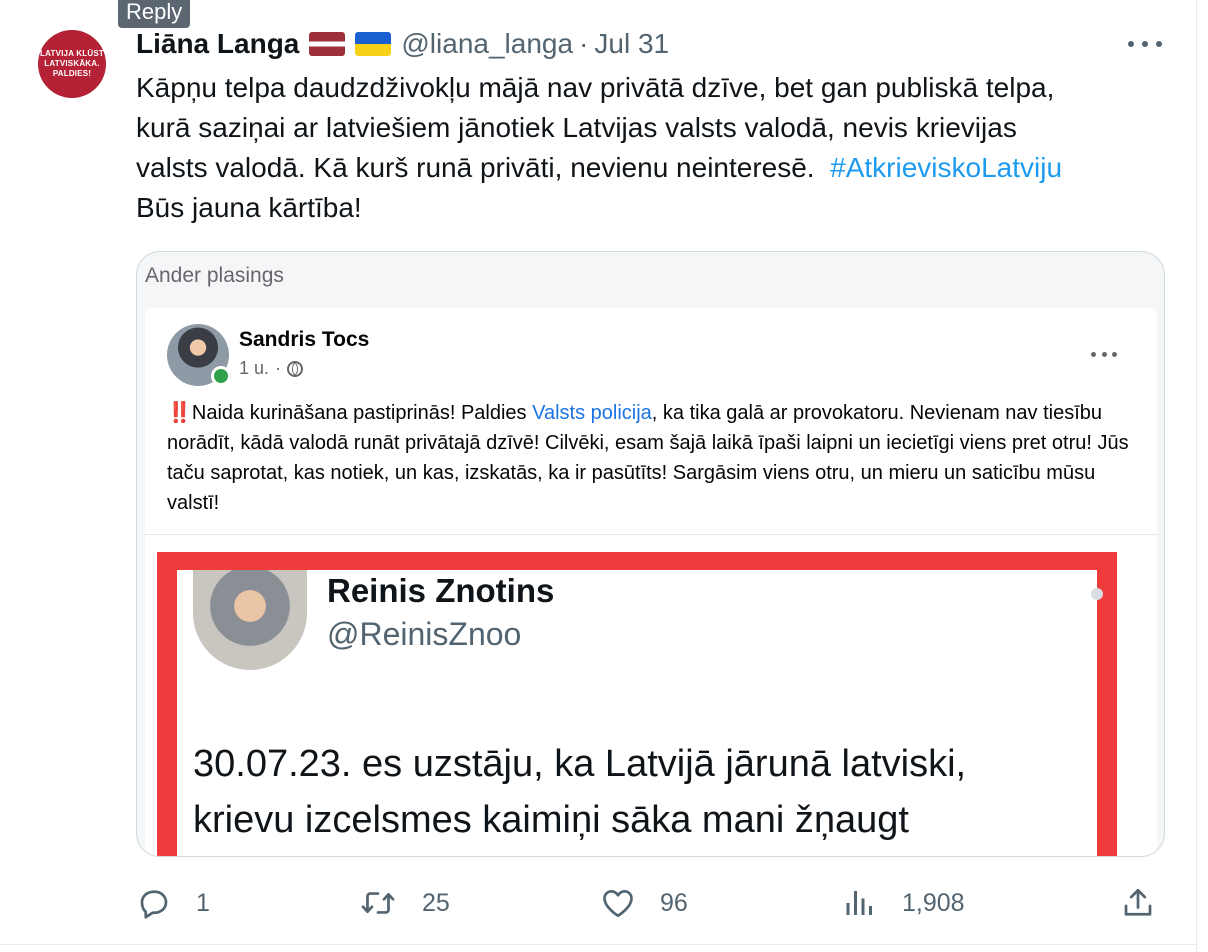 The width and height of the screenshot is (1208, 952). I want to click on avatar-text-line: LATVISKĀKA., so click(72, 63).